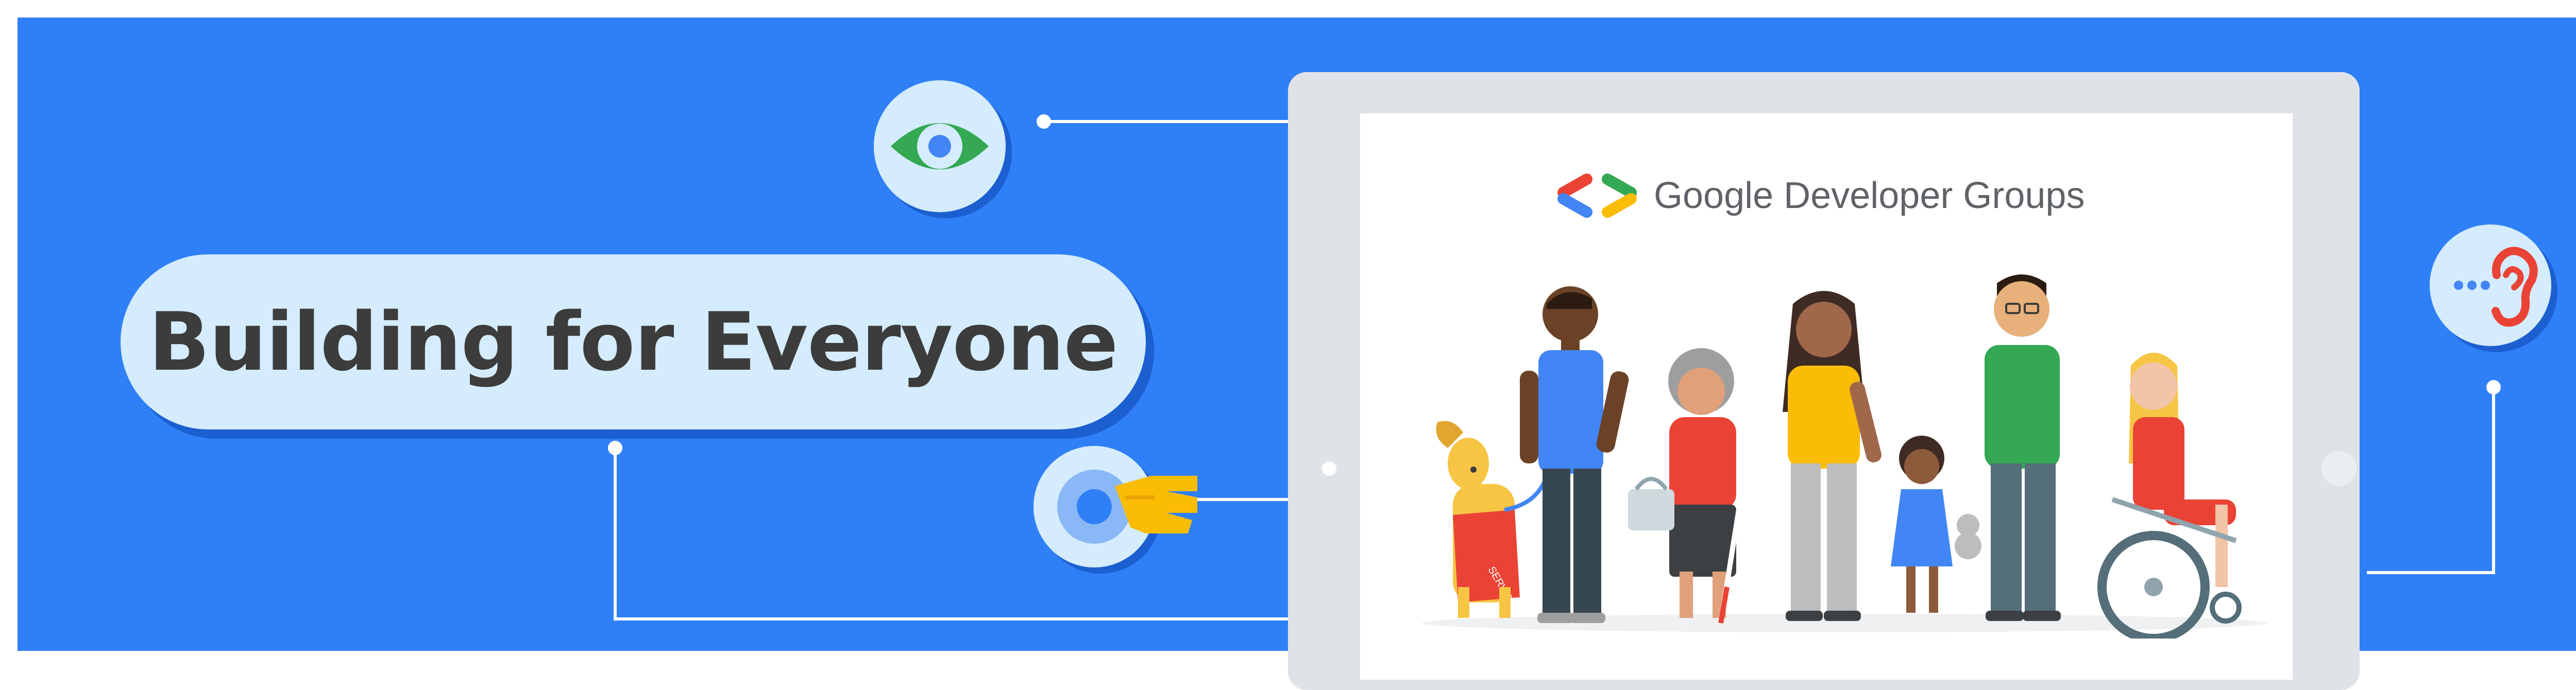 This screenshot has height=690, width=2576. Describe the element at coordinates (1329, 468) in the screenshot. I see `tablet-camera` at that location.